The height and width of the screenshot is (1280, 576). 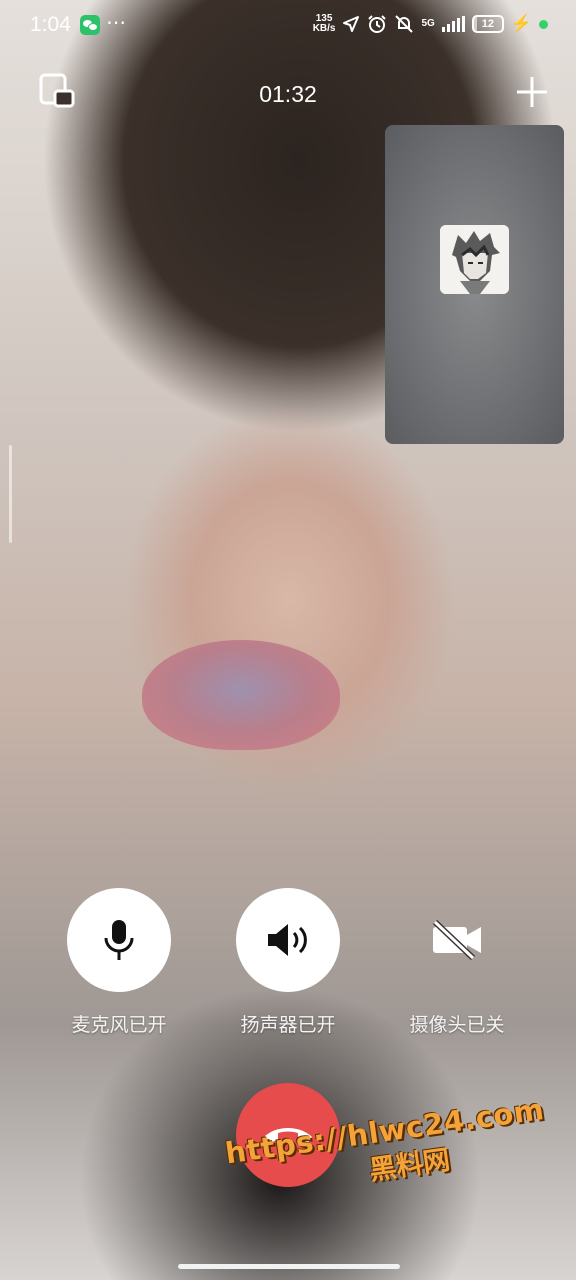 I want to click on remote-video-detail, so click(x=241, y=695).